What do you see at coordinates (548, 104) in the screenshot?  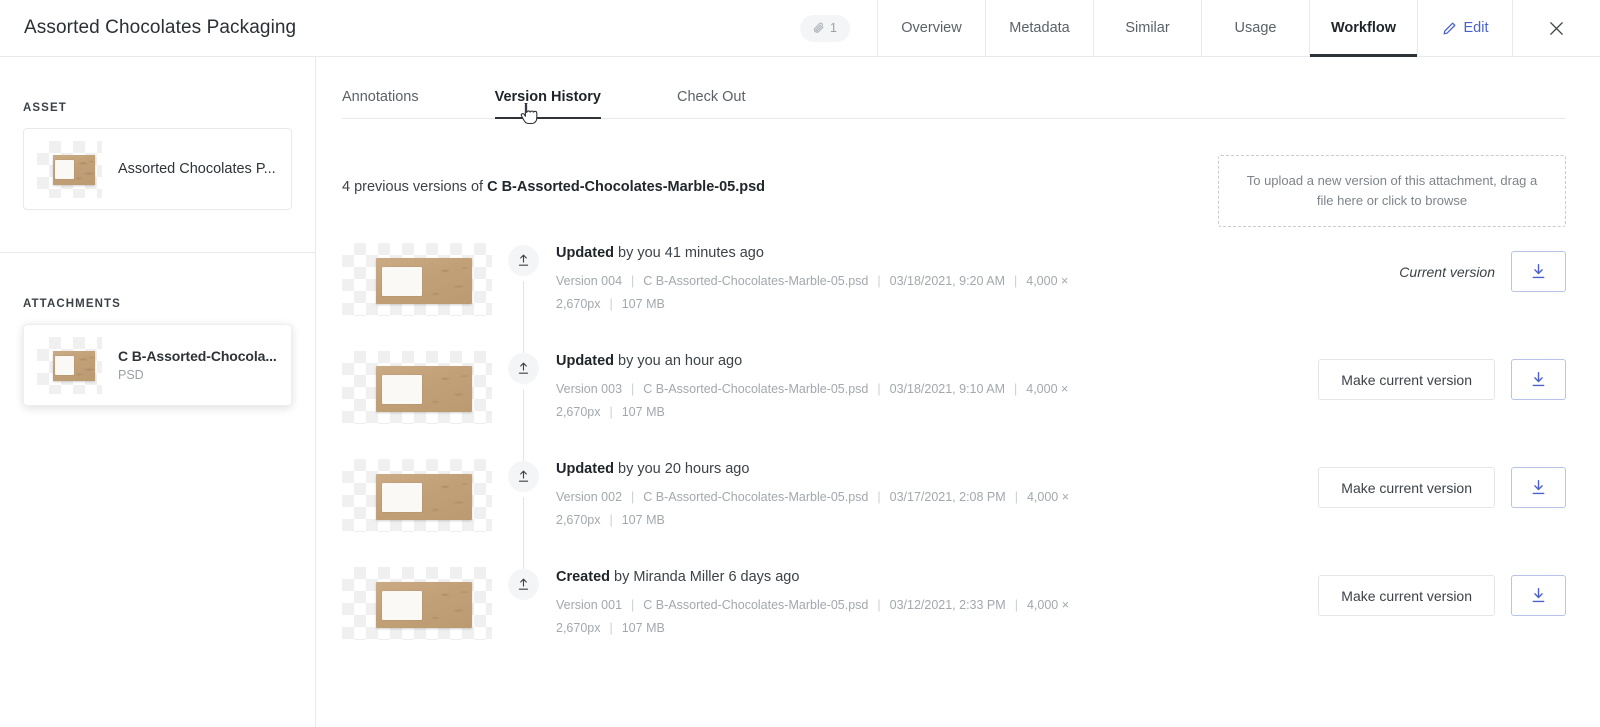 I see `subtab-version-history: Version History` at bounding box center [548, 104].